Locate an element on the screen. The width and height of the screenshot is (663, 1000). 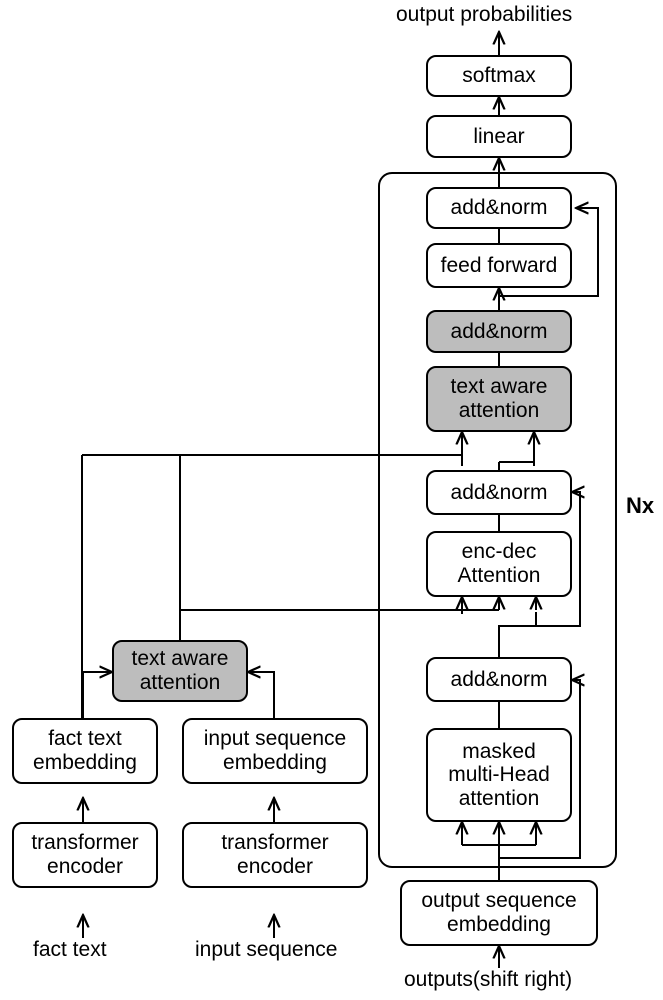
input-sequence-embedding-label: input sequence embedding is located at coordinates (275, 750).